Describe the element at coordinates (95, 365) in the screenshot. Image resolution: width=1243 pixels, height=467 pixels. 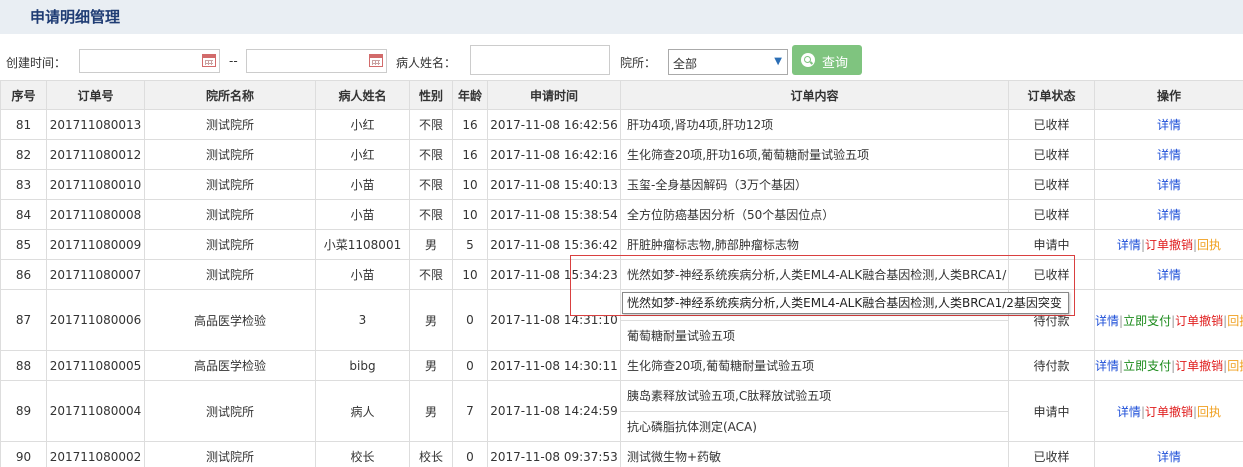
I see `cell-order-no: 201711080005` at that location.